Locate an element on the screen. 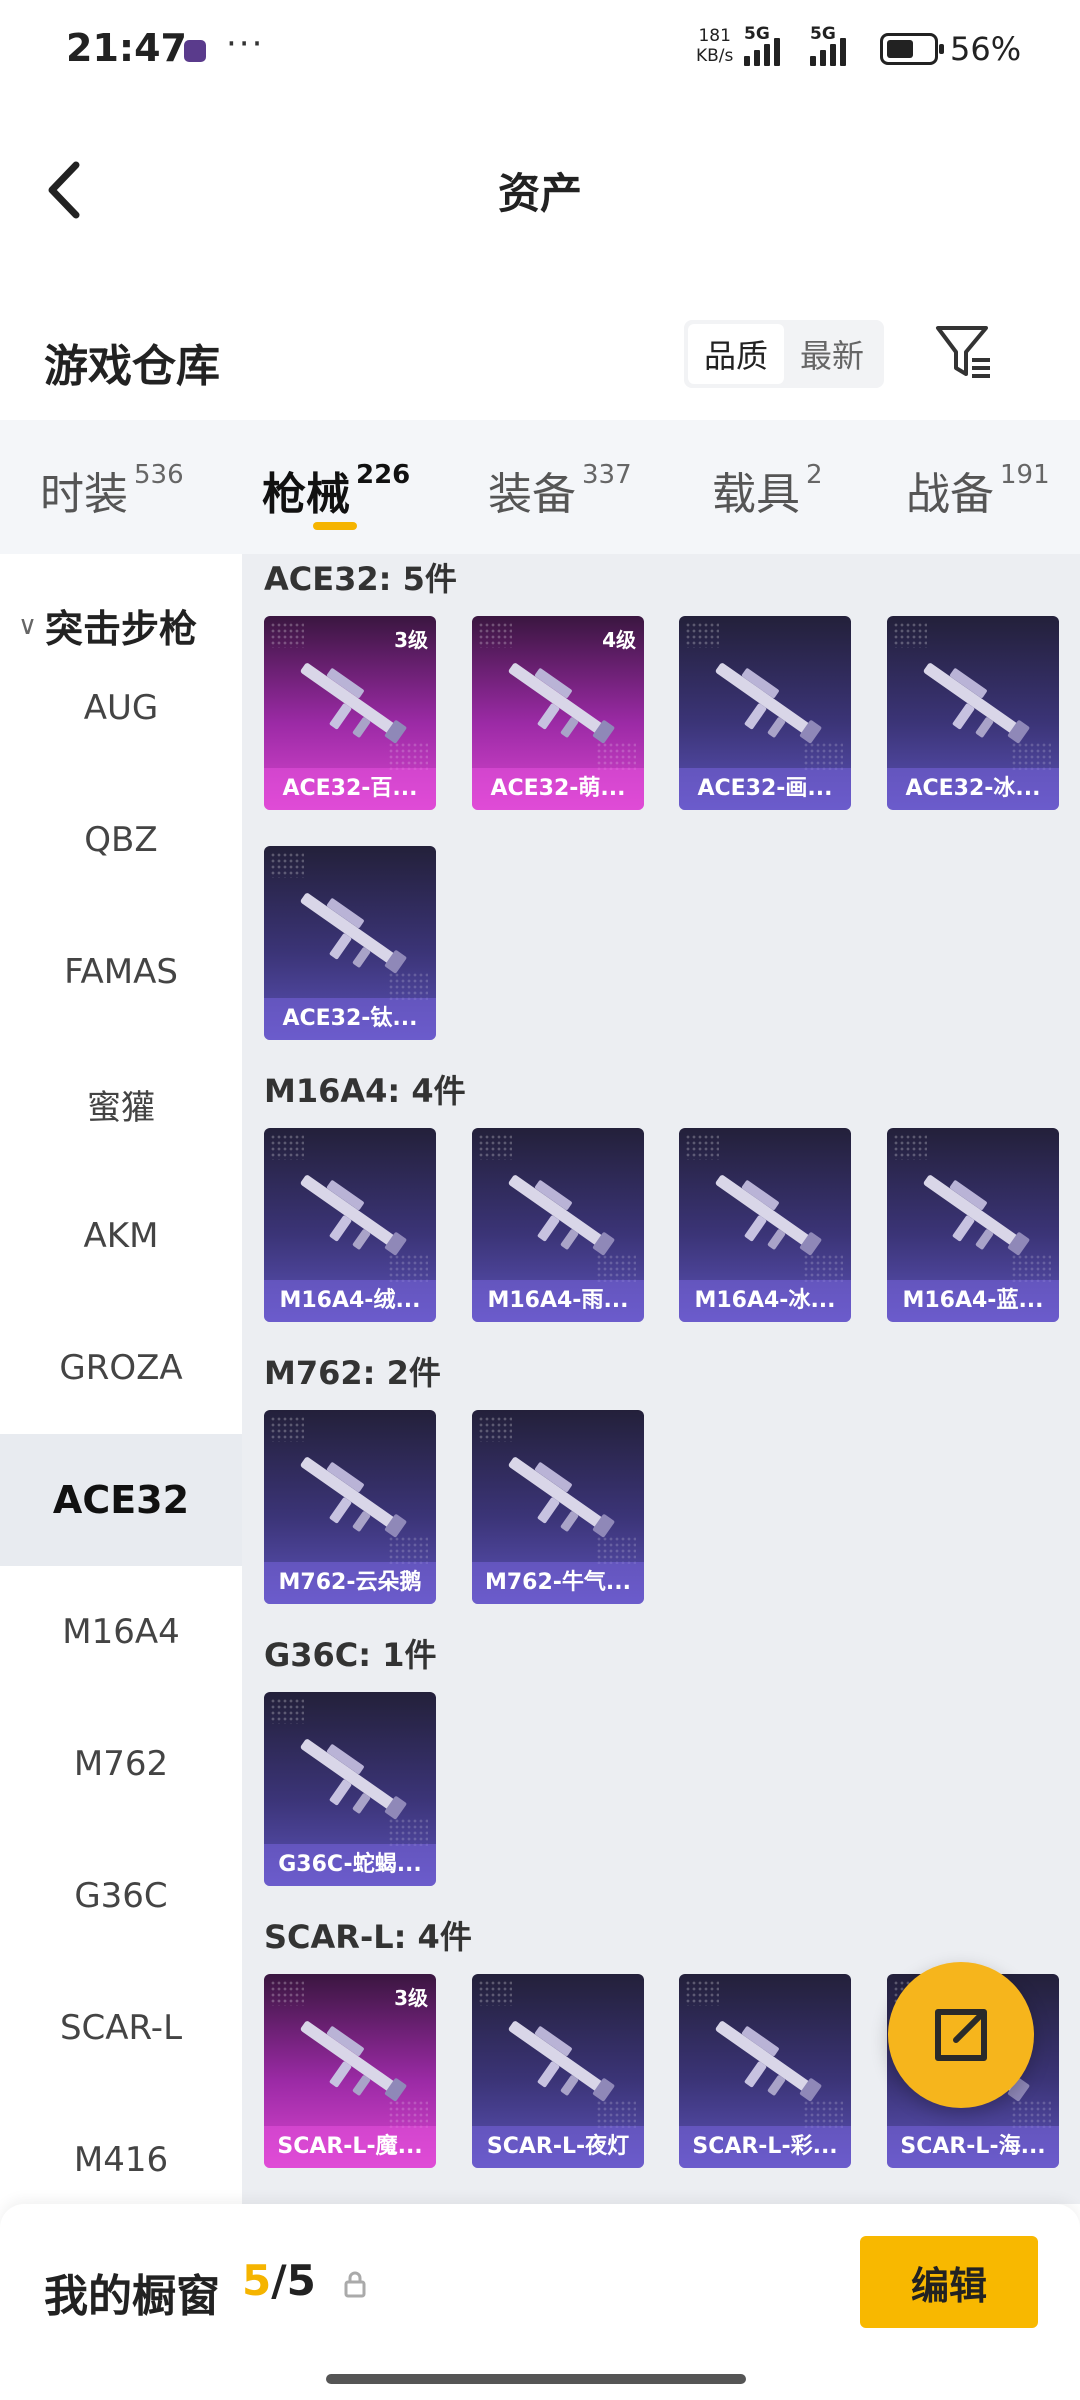  tab-equipment: 装备 337 is located at coordinates (560, 490).